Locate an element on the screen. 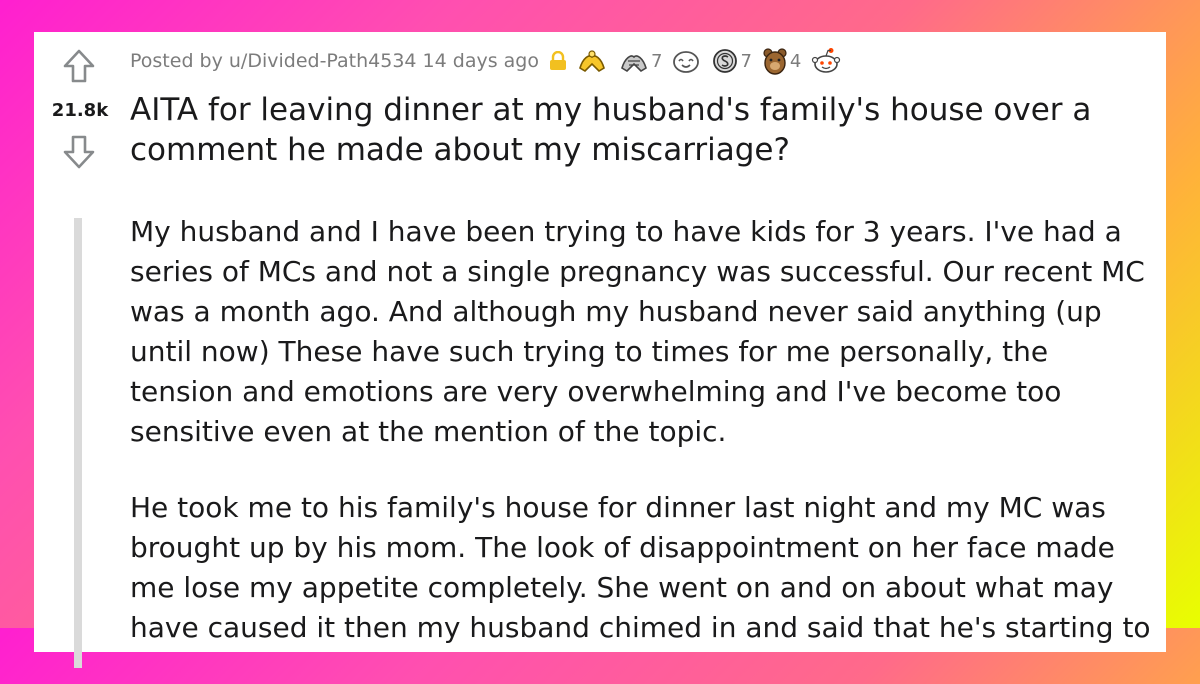  vote-score: 21.8k is located at coordinates (80, 110).